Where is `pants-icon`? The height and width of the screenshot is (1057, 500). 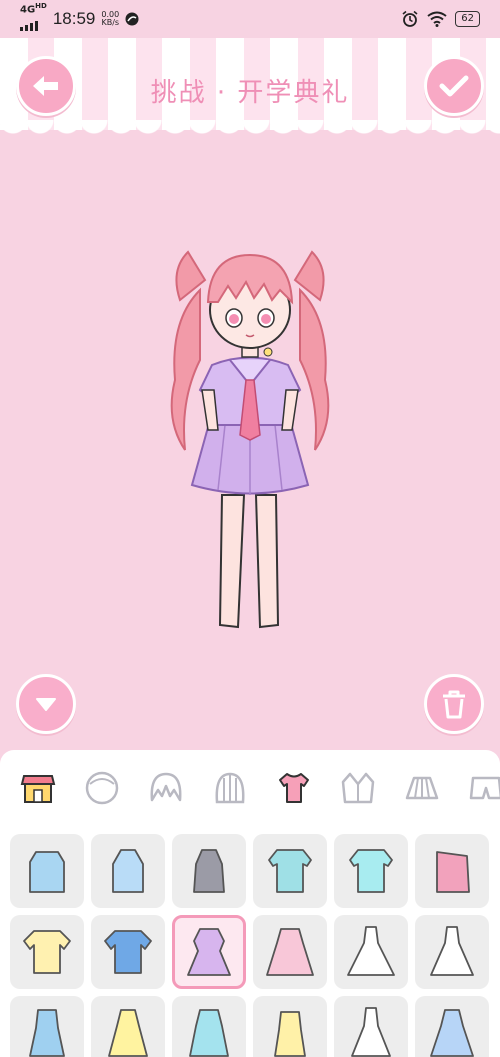
pants-icon is located at coordinates (484, 788).